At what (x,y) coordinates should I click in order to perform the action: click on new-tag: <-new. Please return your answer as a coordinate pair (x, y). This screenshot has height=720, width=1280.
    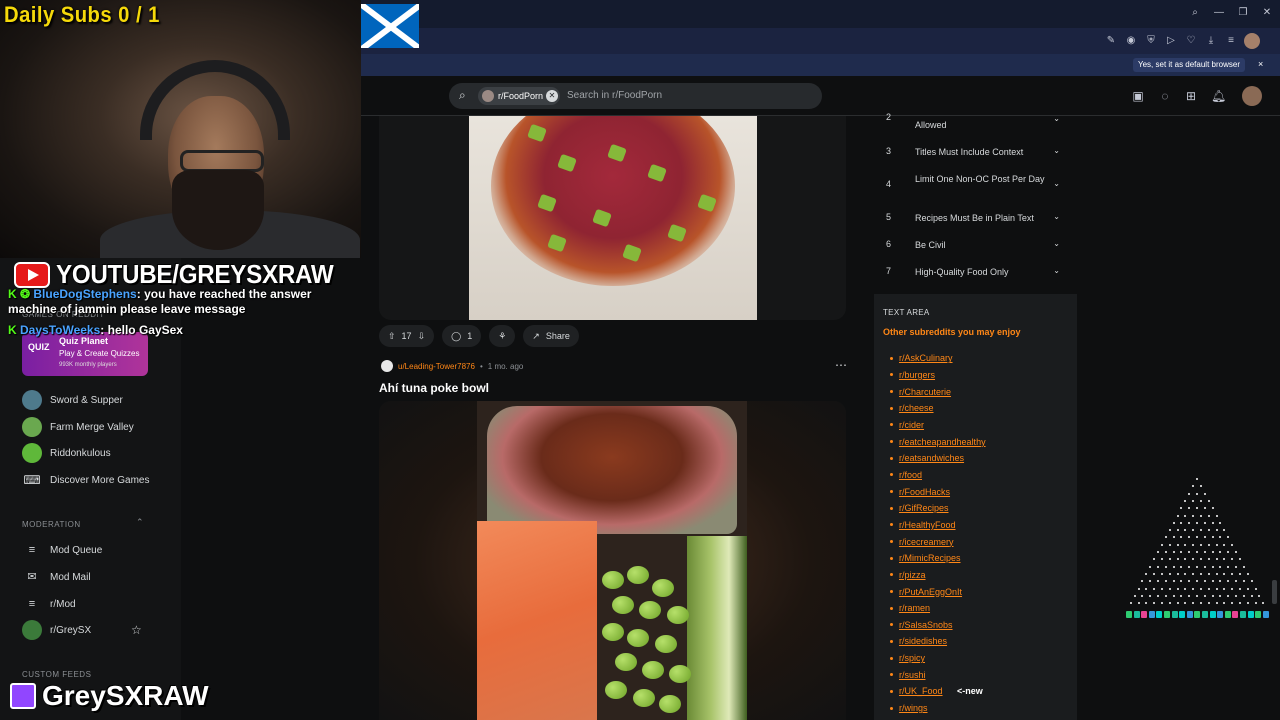
    Looking at the image, I should click on (970, 691).